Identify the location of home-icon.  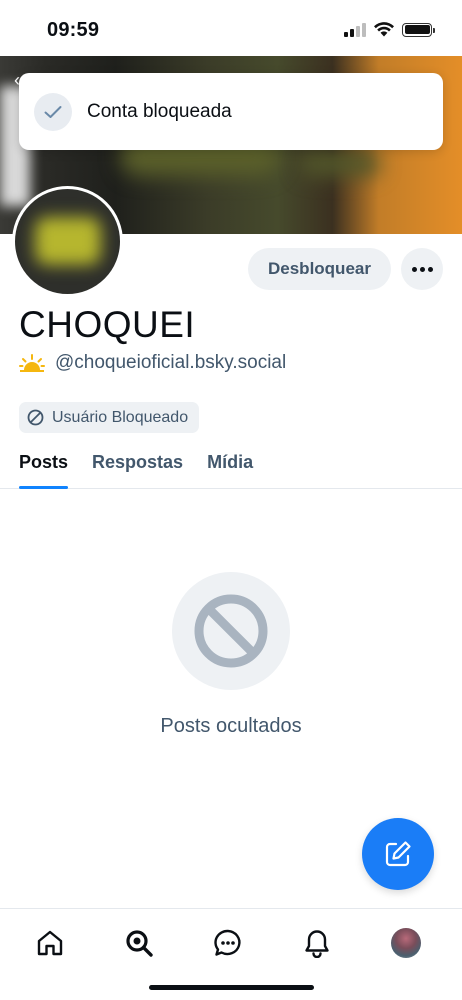
(50, 943).